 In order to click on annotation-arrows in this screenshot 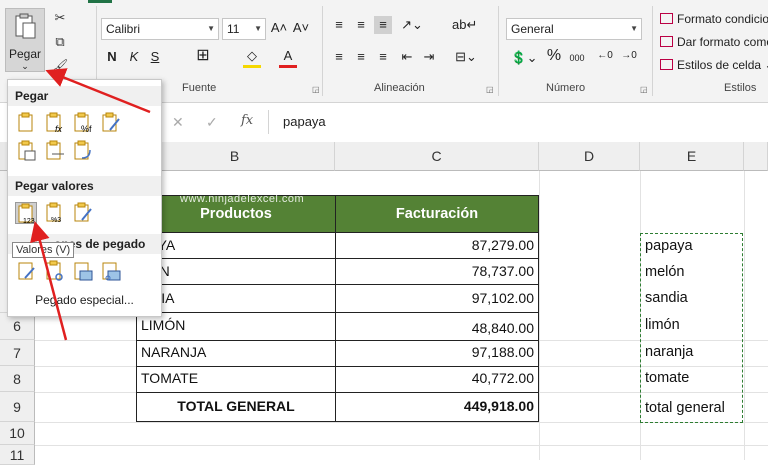, I will do `click(90, 204)`.